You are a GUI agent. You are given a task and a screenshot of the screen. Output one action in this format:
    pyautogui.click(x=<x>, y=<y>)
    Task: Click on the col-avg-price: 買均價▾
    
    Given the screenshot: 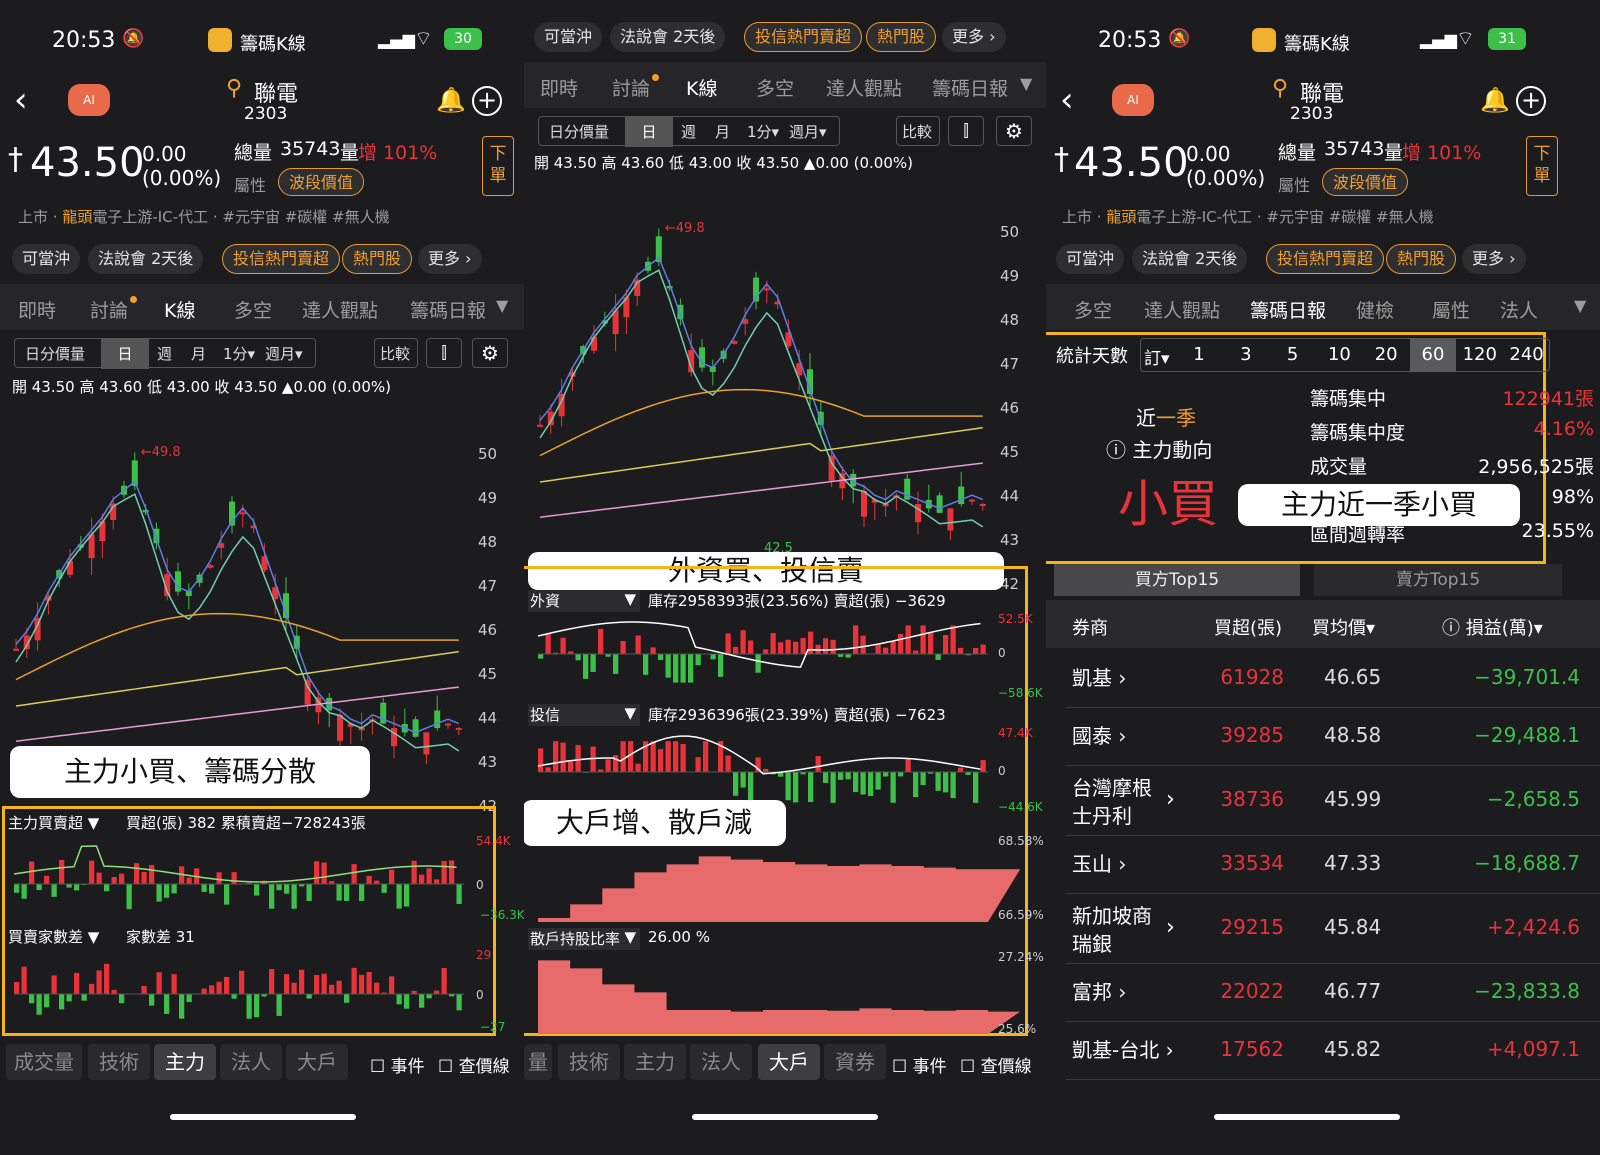 What is the action you would take?
    pyautogui.click(x=1343, y=627)
    